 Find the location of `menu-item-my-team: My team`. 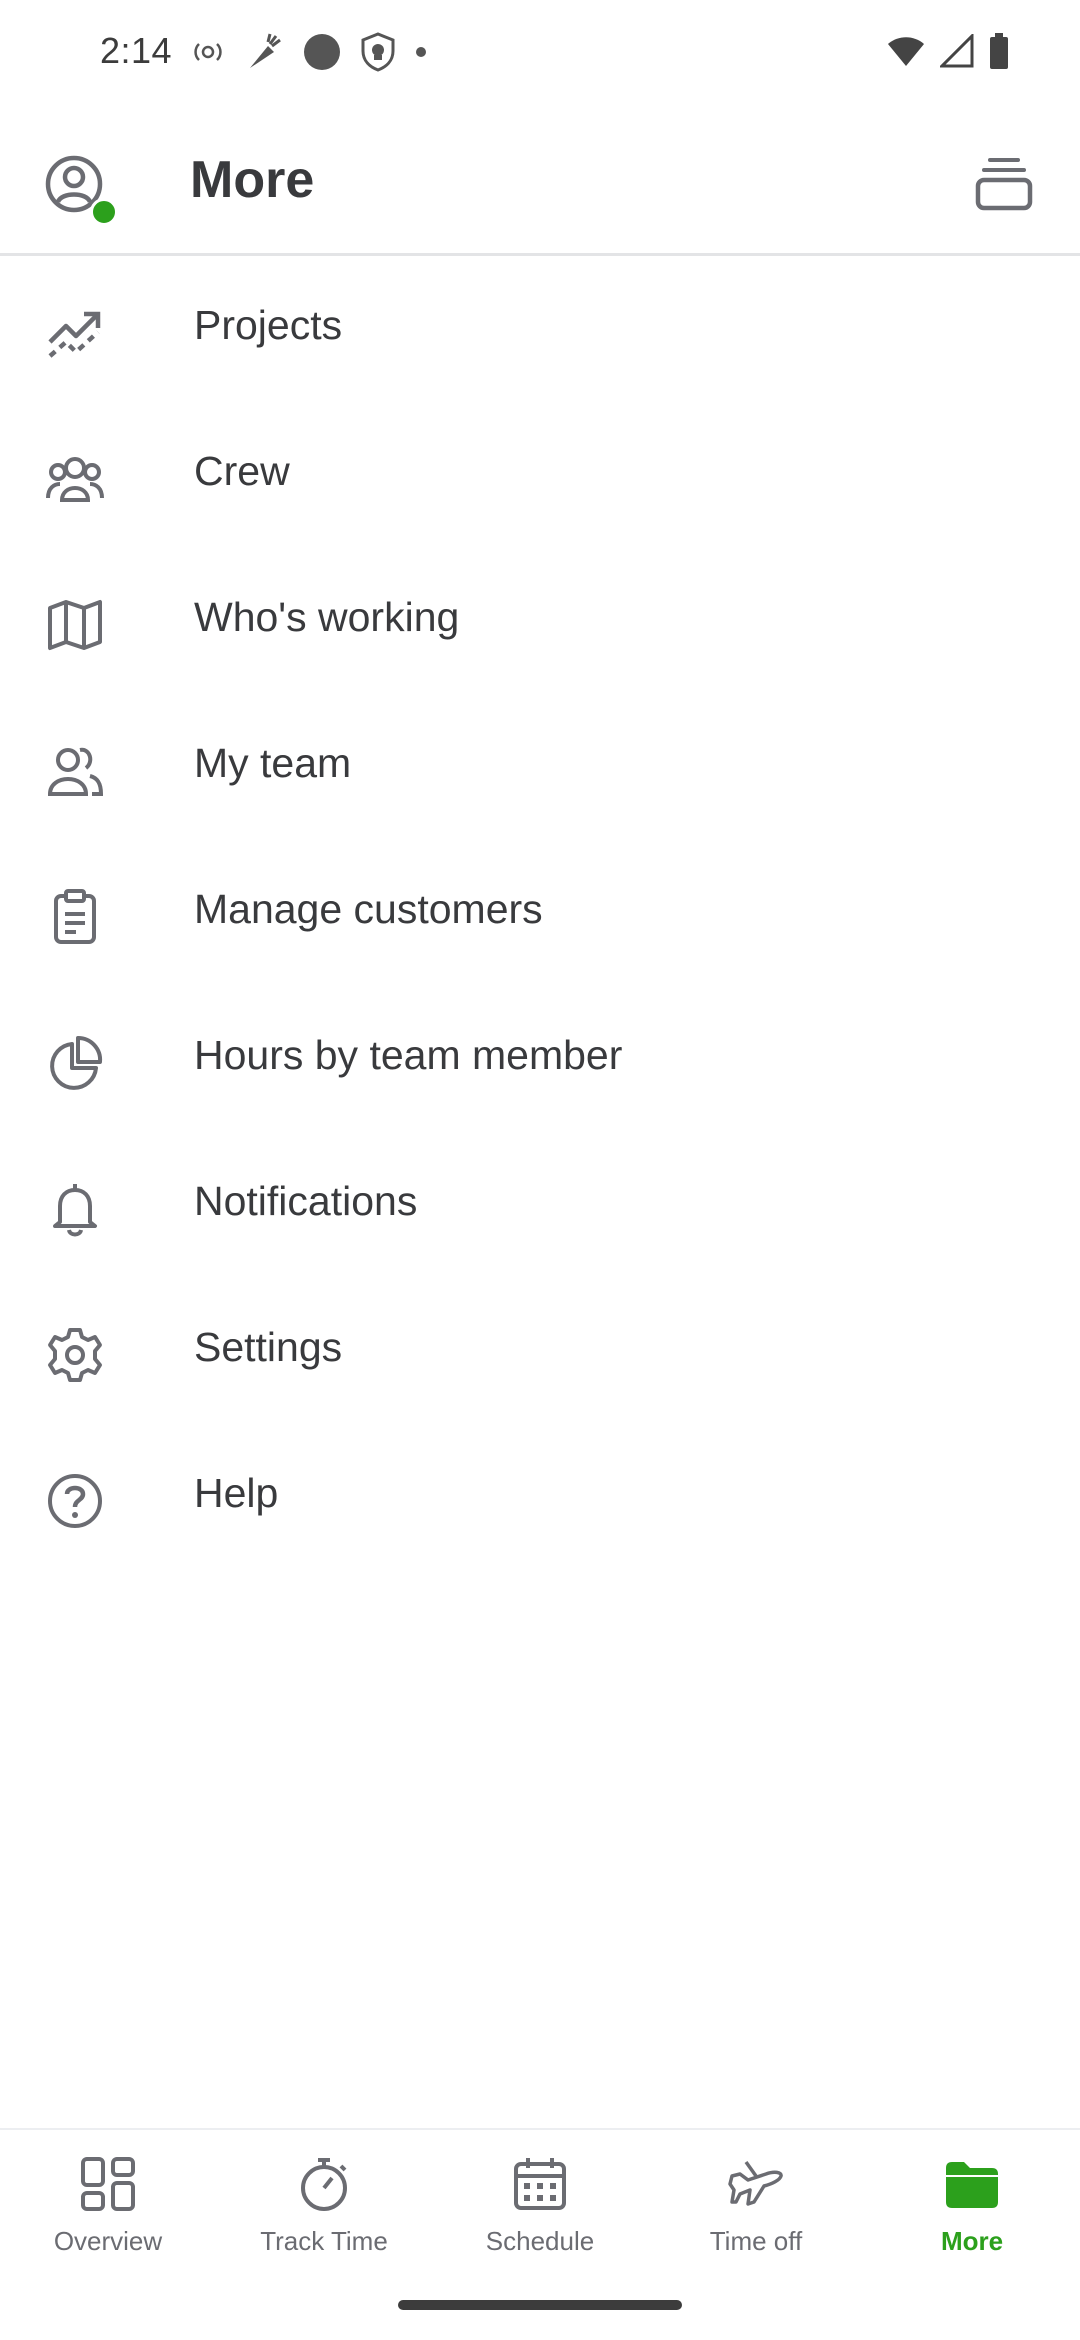

menu-item-my-team: My team is located at coordinates (540, 767).